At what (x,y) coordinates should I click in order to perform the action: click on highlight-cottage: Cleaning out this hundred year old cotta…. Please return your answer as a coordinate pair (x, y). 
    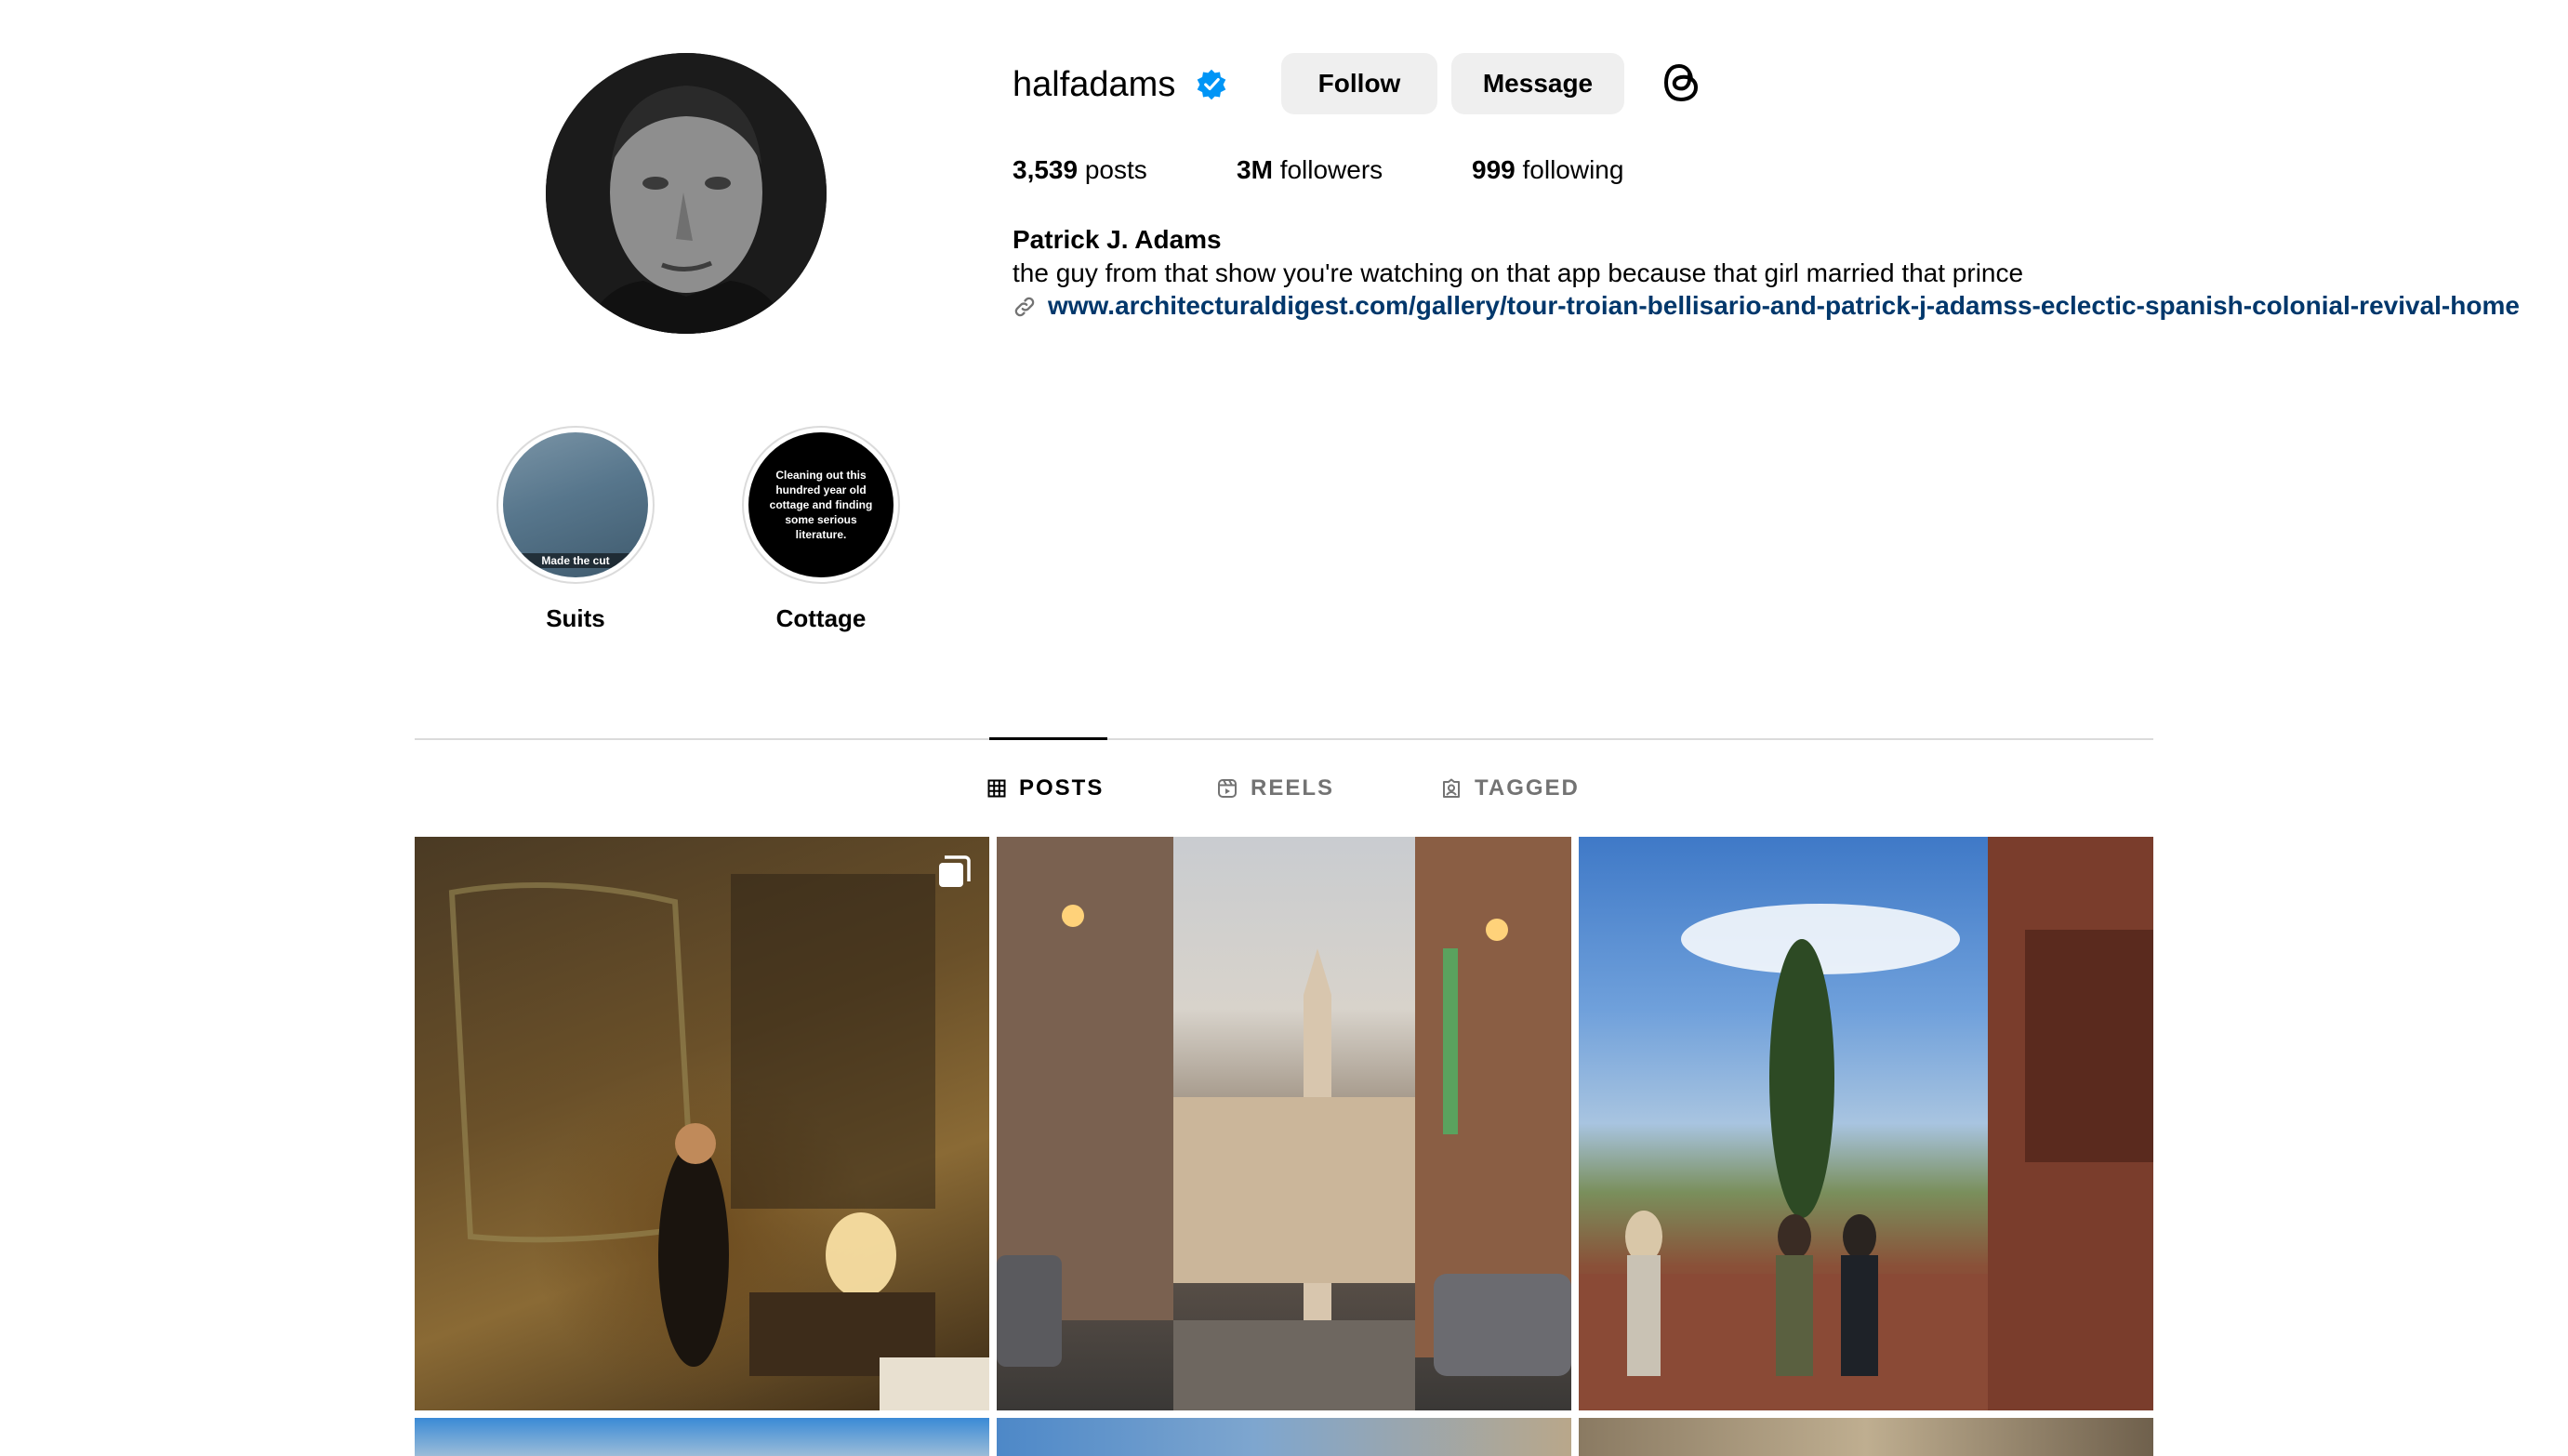
    Looking at the image, I should click on (821, 505).